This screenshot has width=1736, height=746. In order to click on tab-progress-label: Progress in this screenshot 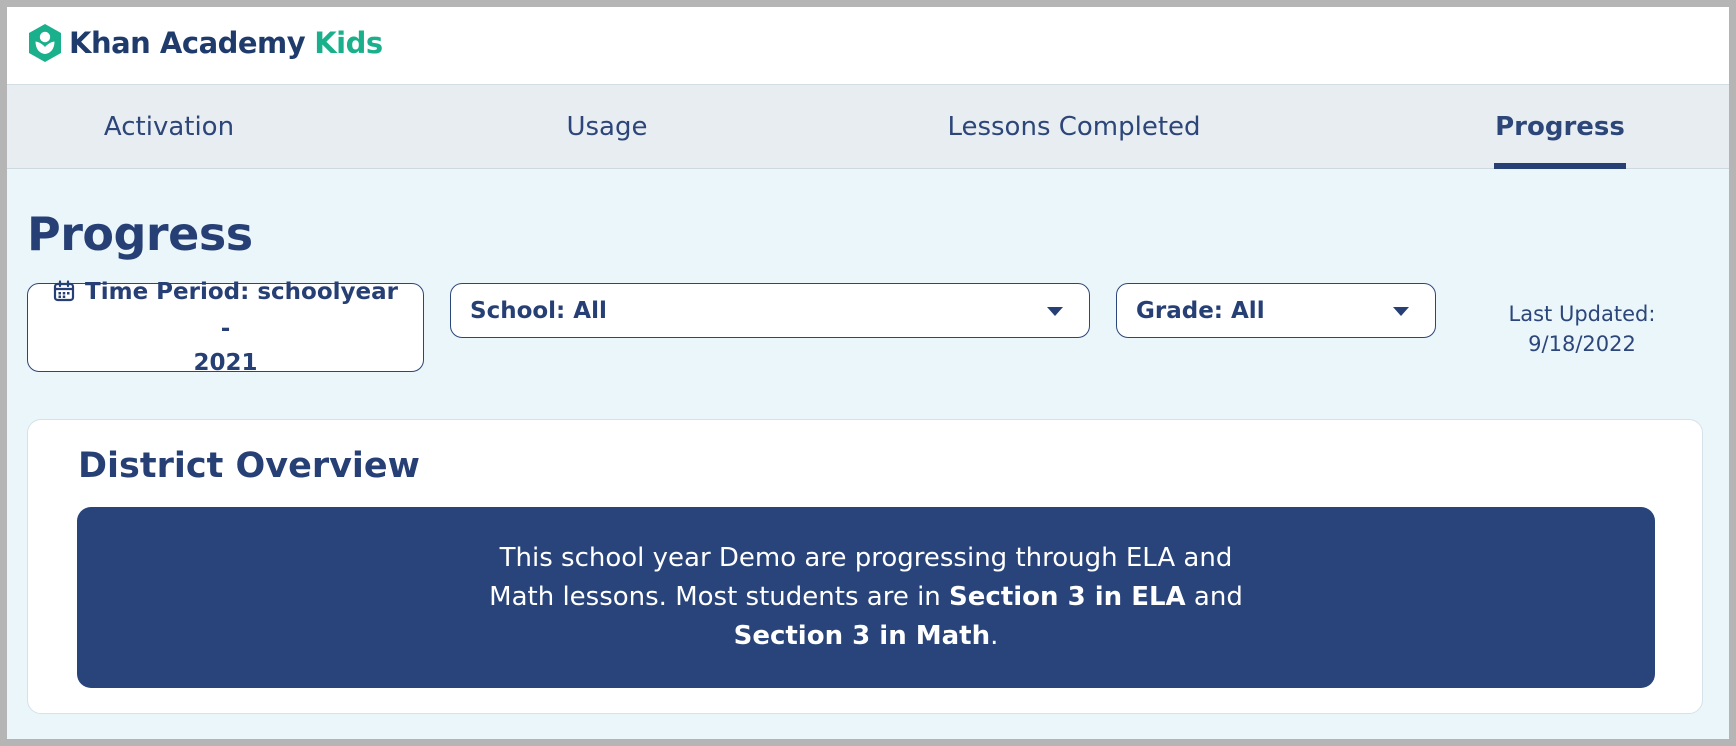, I will do `click(1560, 127)`.